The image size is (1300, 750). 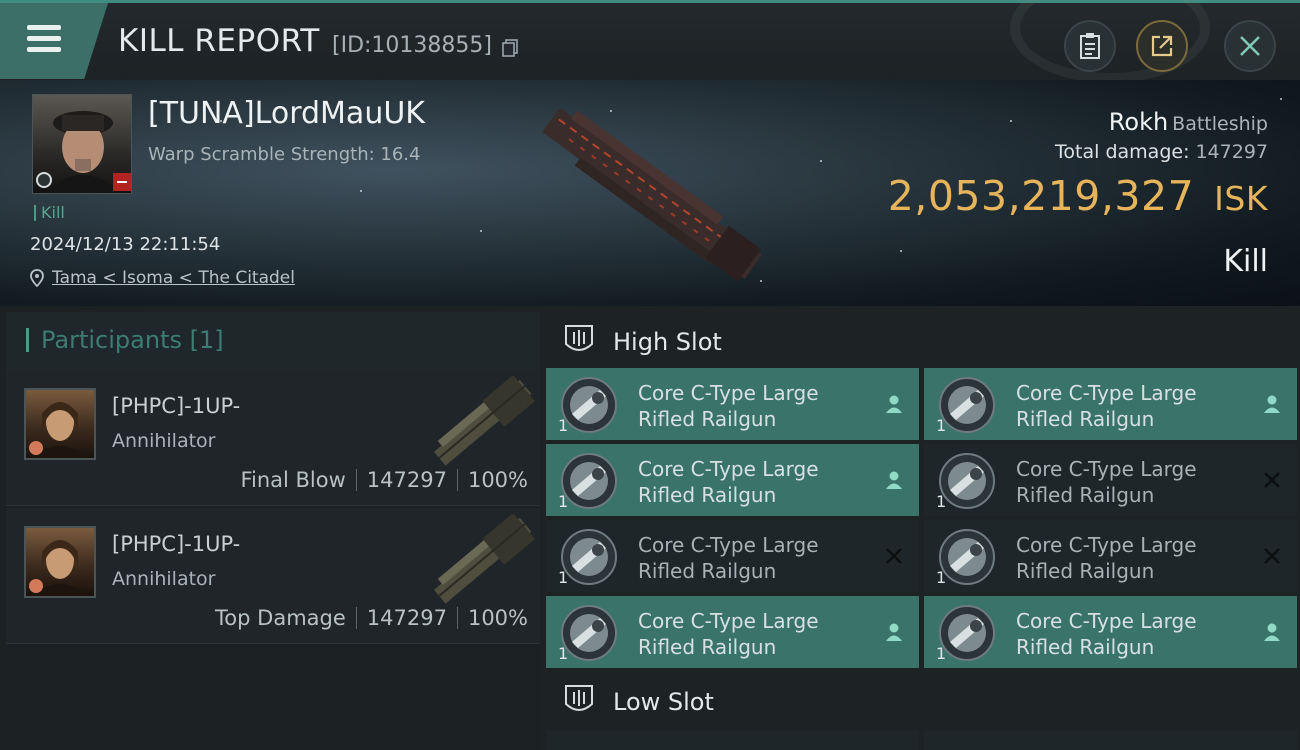 I want to click on low-slot-icon, so click(x=579, y=698).